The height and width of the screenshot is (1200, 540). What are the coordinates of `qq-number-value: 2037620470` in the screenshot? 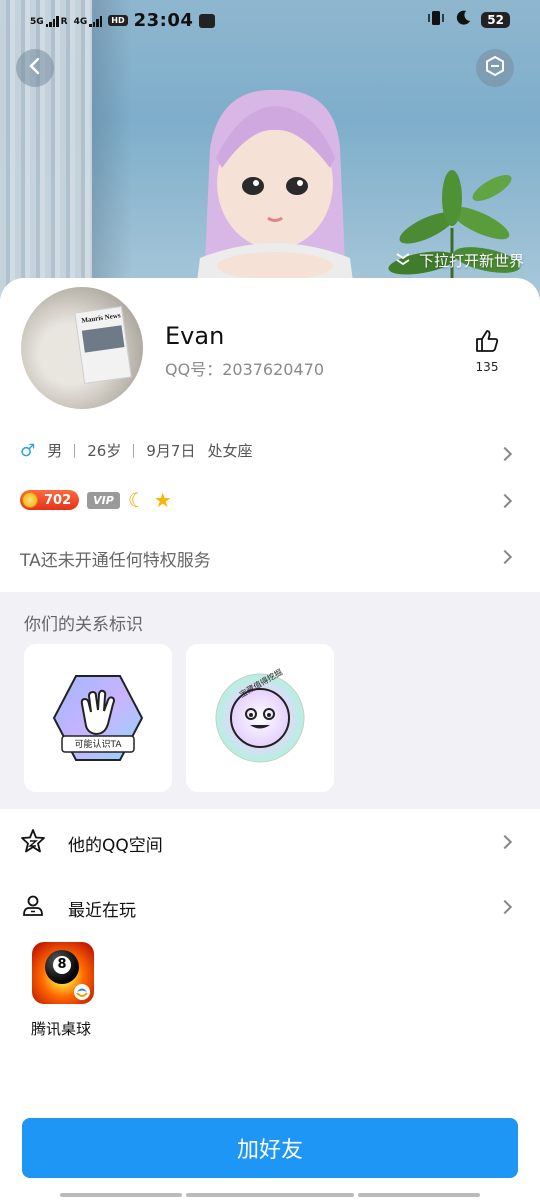 It's located at (273, 369).